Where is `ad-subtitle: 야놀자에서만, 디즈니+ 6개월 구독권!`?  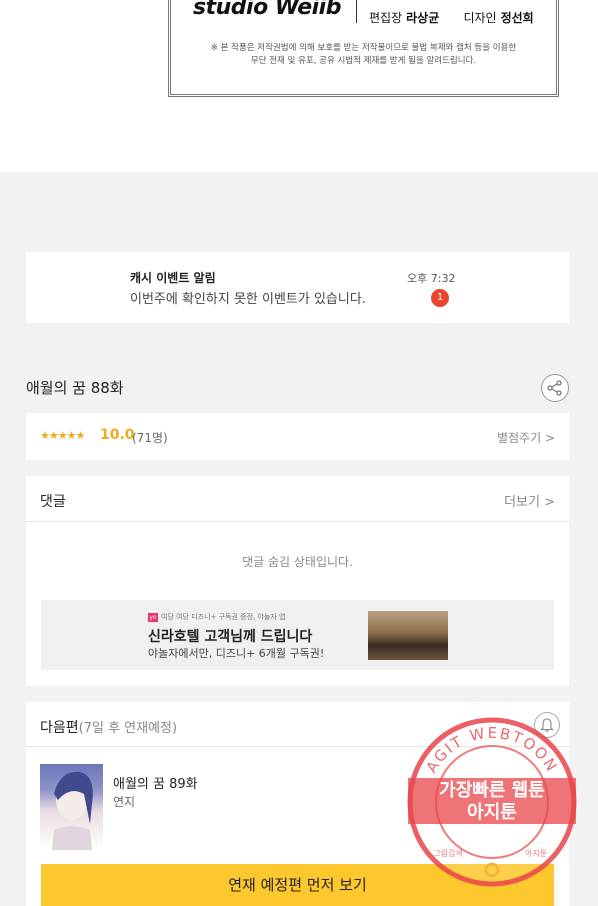 ad-subtitle: 야놀자에서만, 디즈니+ 6개월 구독권! is located at coordinates (236, 653).